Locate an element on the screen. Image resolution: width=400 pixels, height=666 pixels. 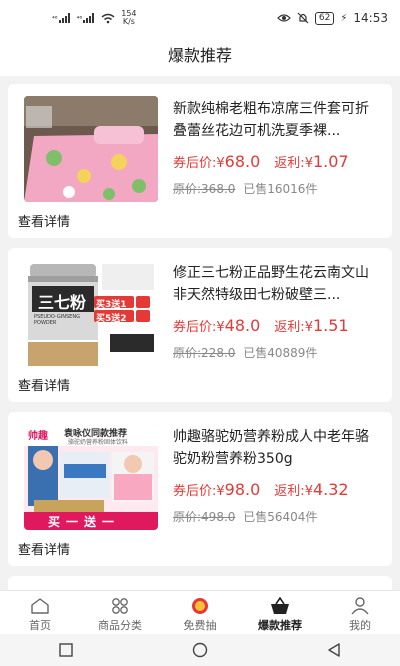
meta-row: 原价:368.0 已售16016件 is located at coordinates (245, 188).